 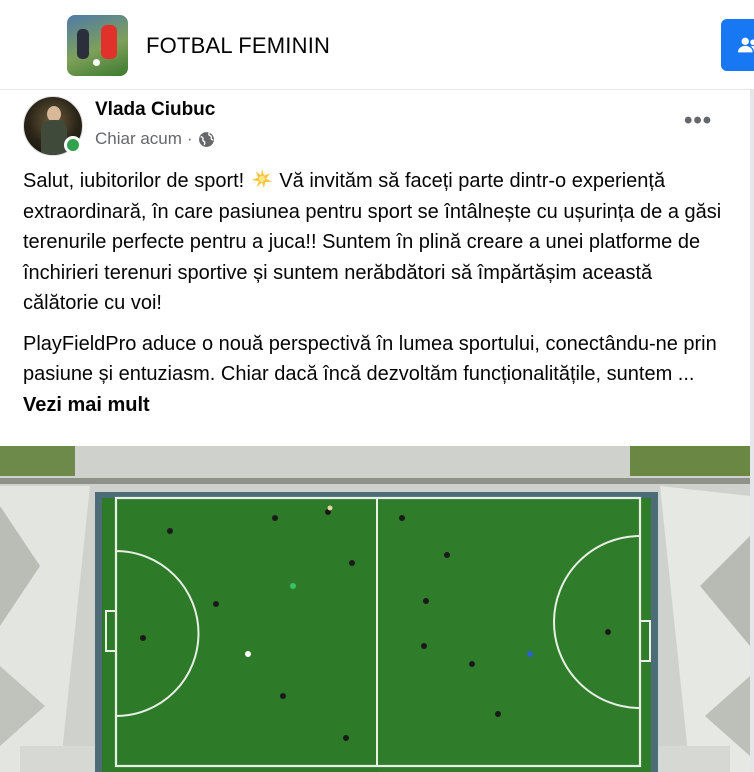 I want to click on group-title: FOTBAL FEMININ, so click(x=238, y=46).